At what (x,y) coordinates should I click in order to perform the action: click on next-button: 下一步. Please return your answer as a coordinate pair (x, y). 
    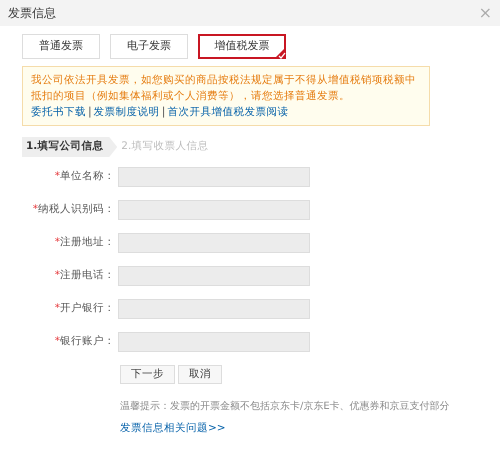
    Looking at the image, I should click on (147, 374).